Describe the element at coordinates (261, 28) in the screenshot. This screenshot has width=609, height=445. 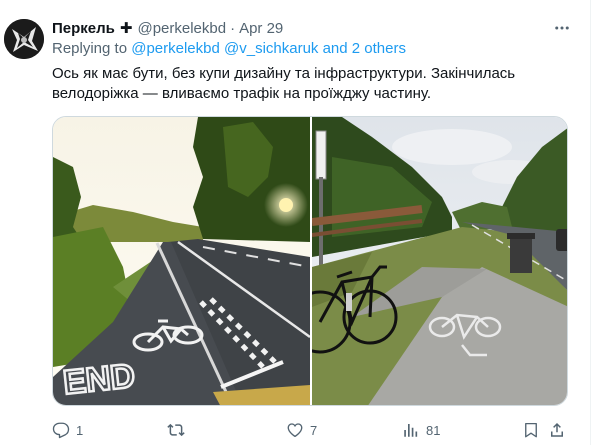
I see `tweet-date: Apr 29` at that location.